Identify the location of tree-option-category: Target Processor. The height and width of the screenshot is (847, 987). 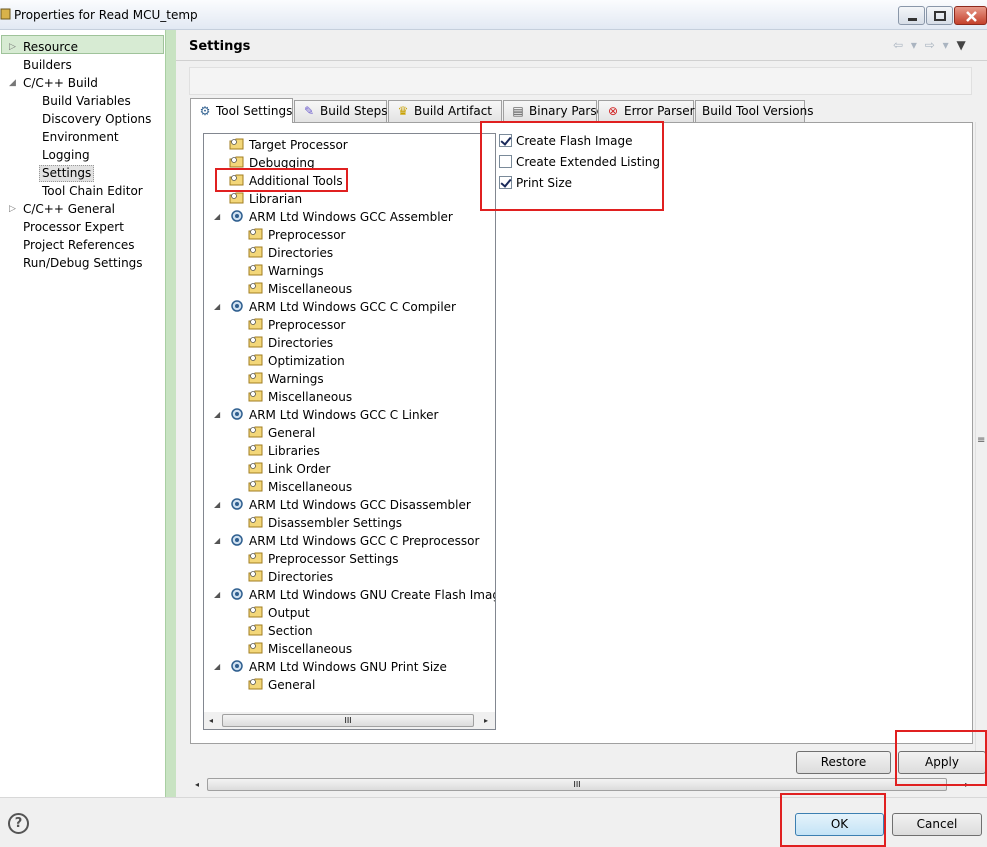
(288, 145).